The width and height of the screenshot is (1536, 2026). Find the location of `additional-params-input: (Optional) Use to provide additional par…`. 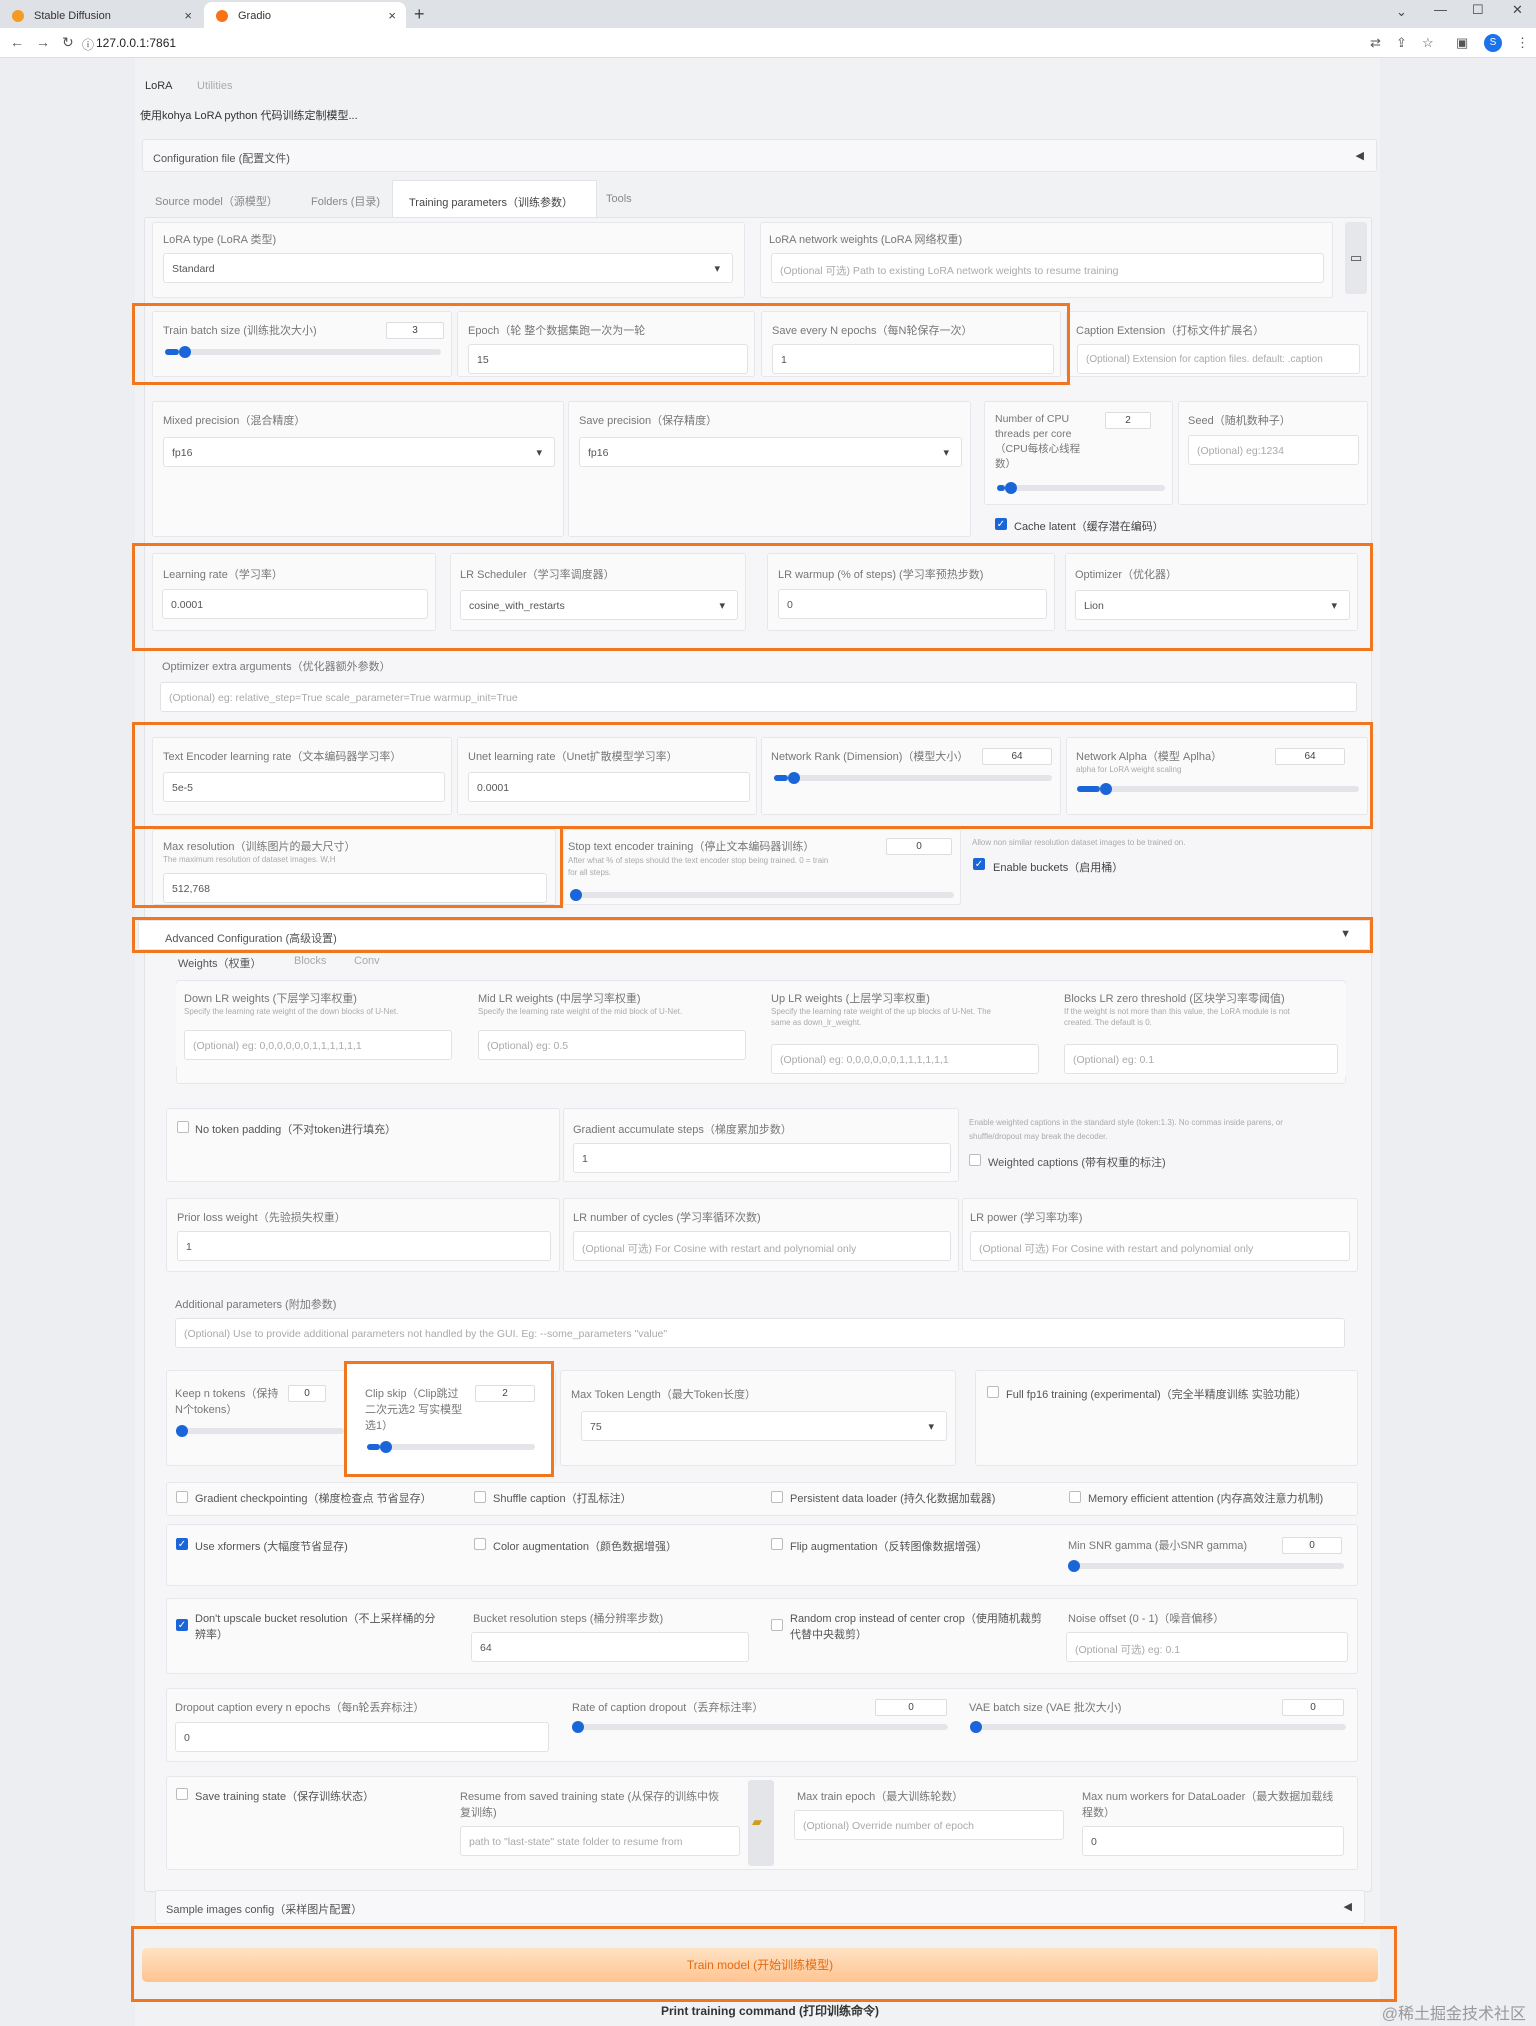

additional-params-input: (Optional) Use to provide additional par… is located at coordinates (760, 1333).